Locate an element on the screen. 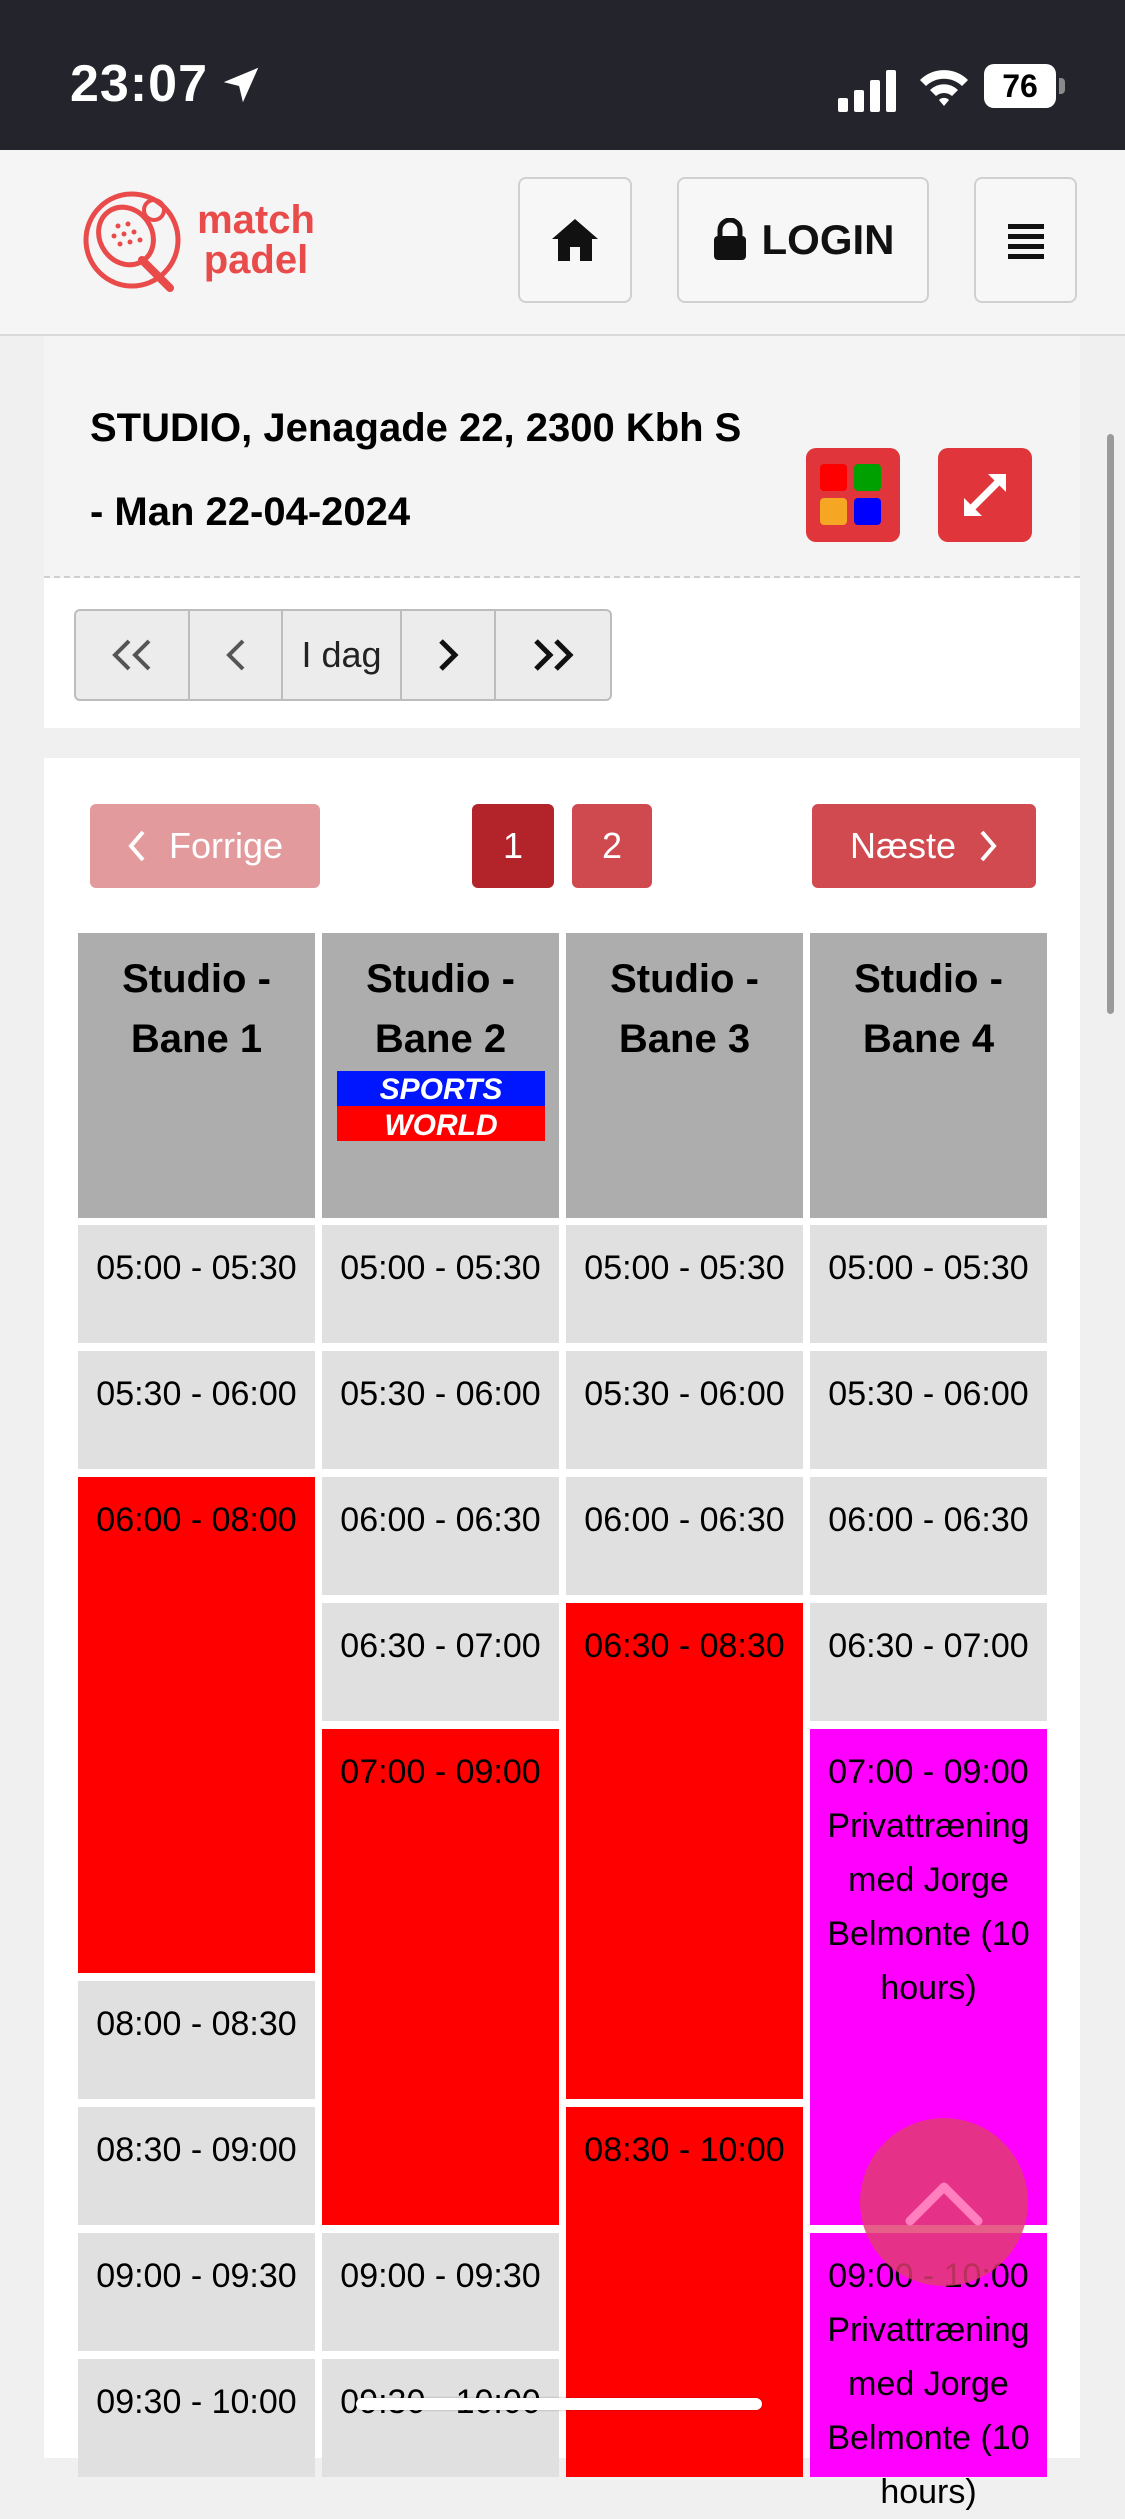  scroll-to-top-button is located at coordinates (944, 2202).